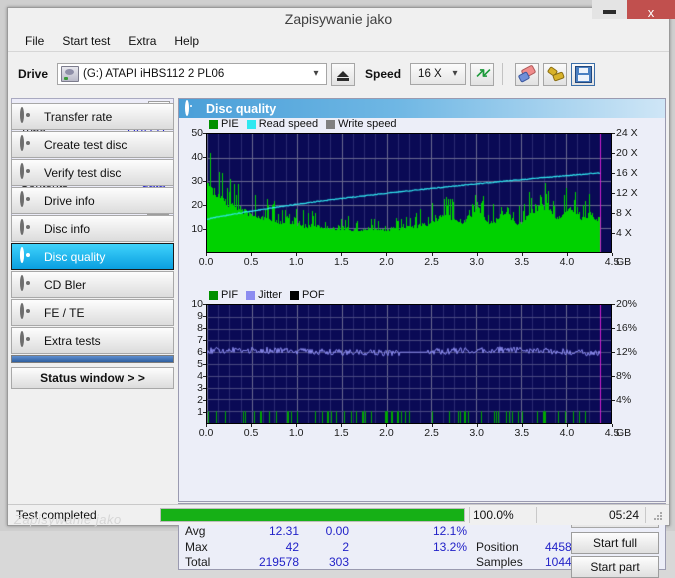 The height and width of the screenshot is (578, 675). What do you see at coordinates (67, 228) in the screenshot?
I see `sidebar-item-label: Disc info` at bounding box center [67, 228].